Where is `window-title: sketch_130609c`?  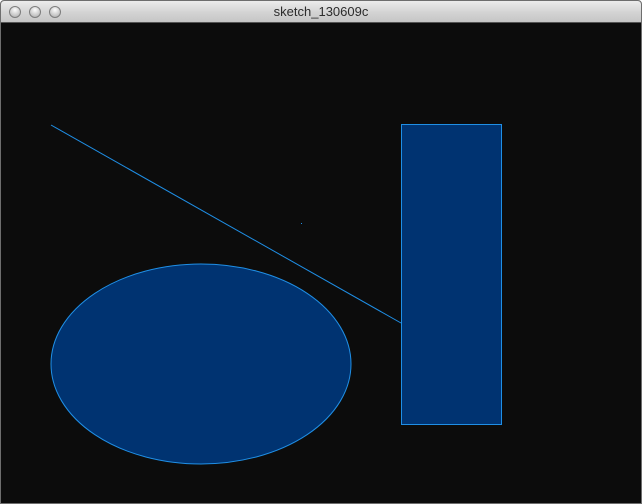
window-title: sketch_130609c is located at coordinates (321, 11).